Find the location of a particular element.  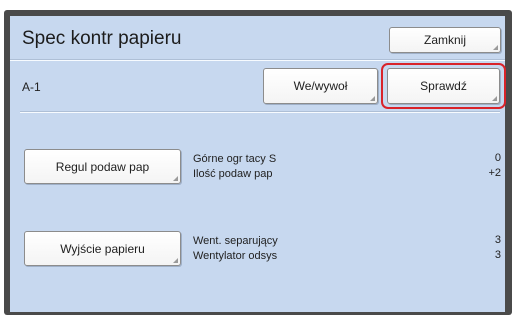

setting-row-value: 0 is located at coordinates (497, 158).